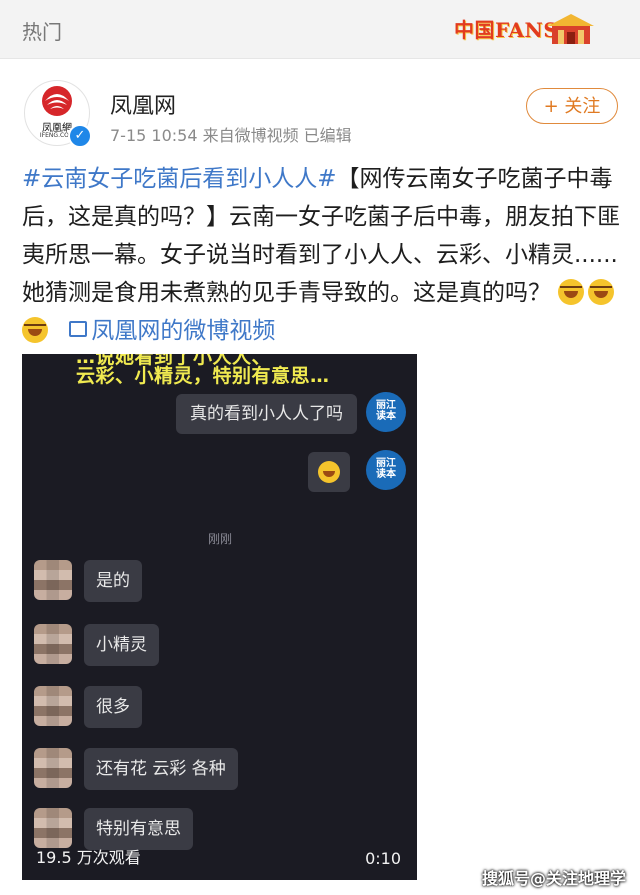  Describe the element at coordinates (78, 329) in the screenshot. I see `video-link-icon` at that location.